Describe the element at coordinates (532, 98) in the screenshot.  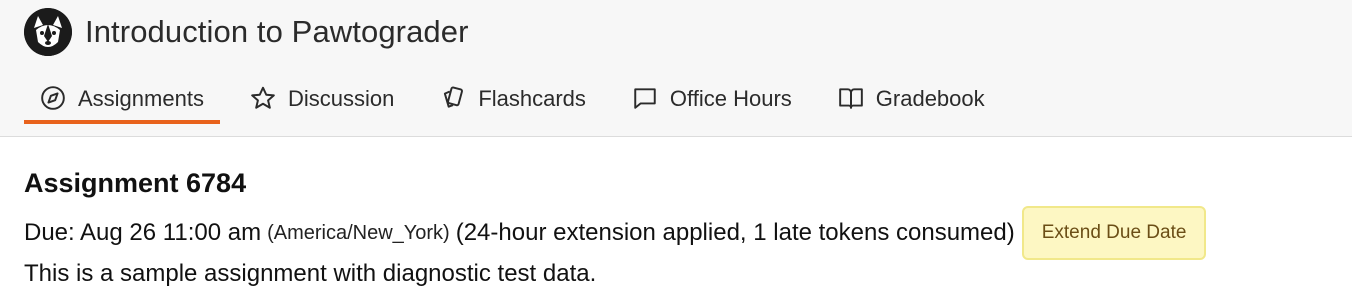
I see `tab-label: Flashcards` at that location.